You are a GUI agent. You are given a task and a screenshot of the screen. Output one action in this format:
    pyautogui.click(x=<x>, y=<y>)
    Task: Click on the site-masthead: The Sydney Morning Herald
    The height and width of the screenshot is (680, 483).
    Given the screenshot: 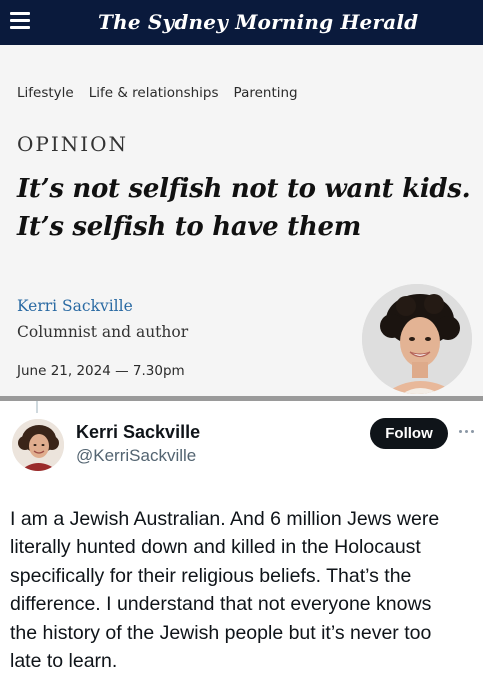 What is the action you would take?
    pyautogui.click(x=241, y=22)
    